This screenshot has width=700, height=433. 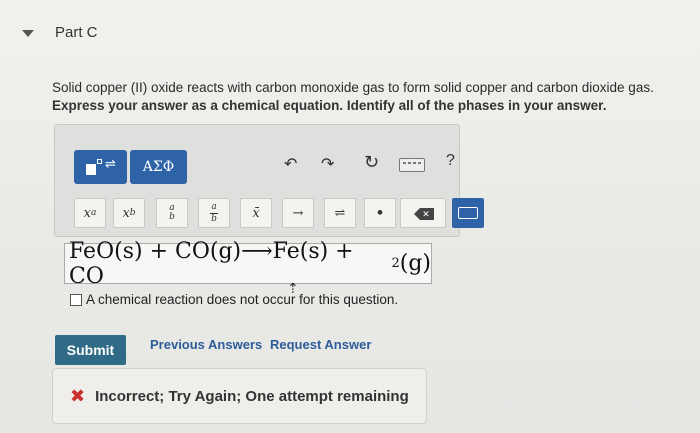 What do you see at coordinates (90, 213) in the screenshot?
I see `superscript-button: xa` at bounding box center [90, 213].